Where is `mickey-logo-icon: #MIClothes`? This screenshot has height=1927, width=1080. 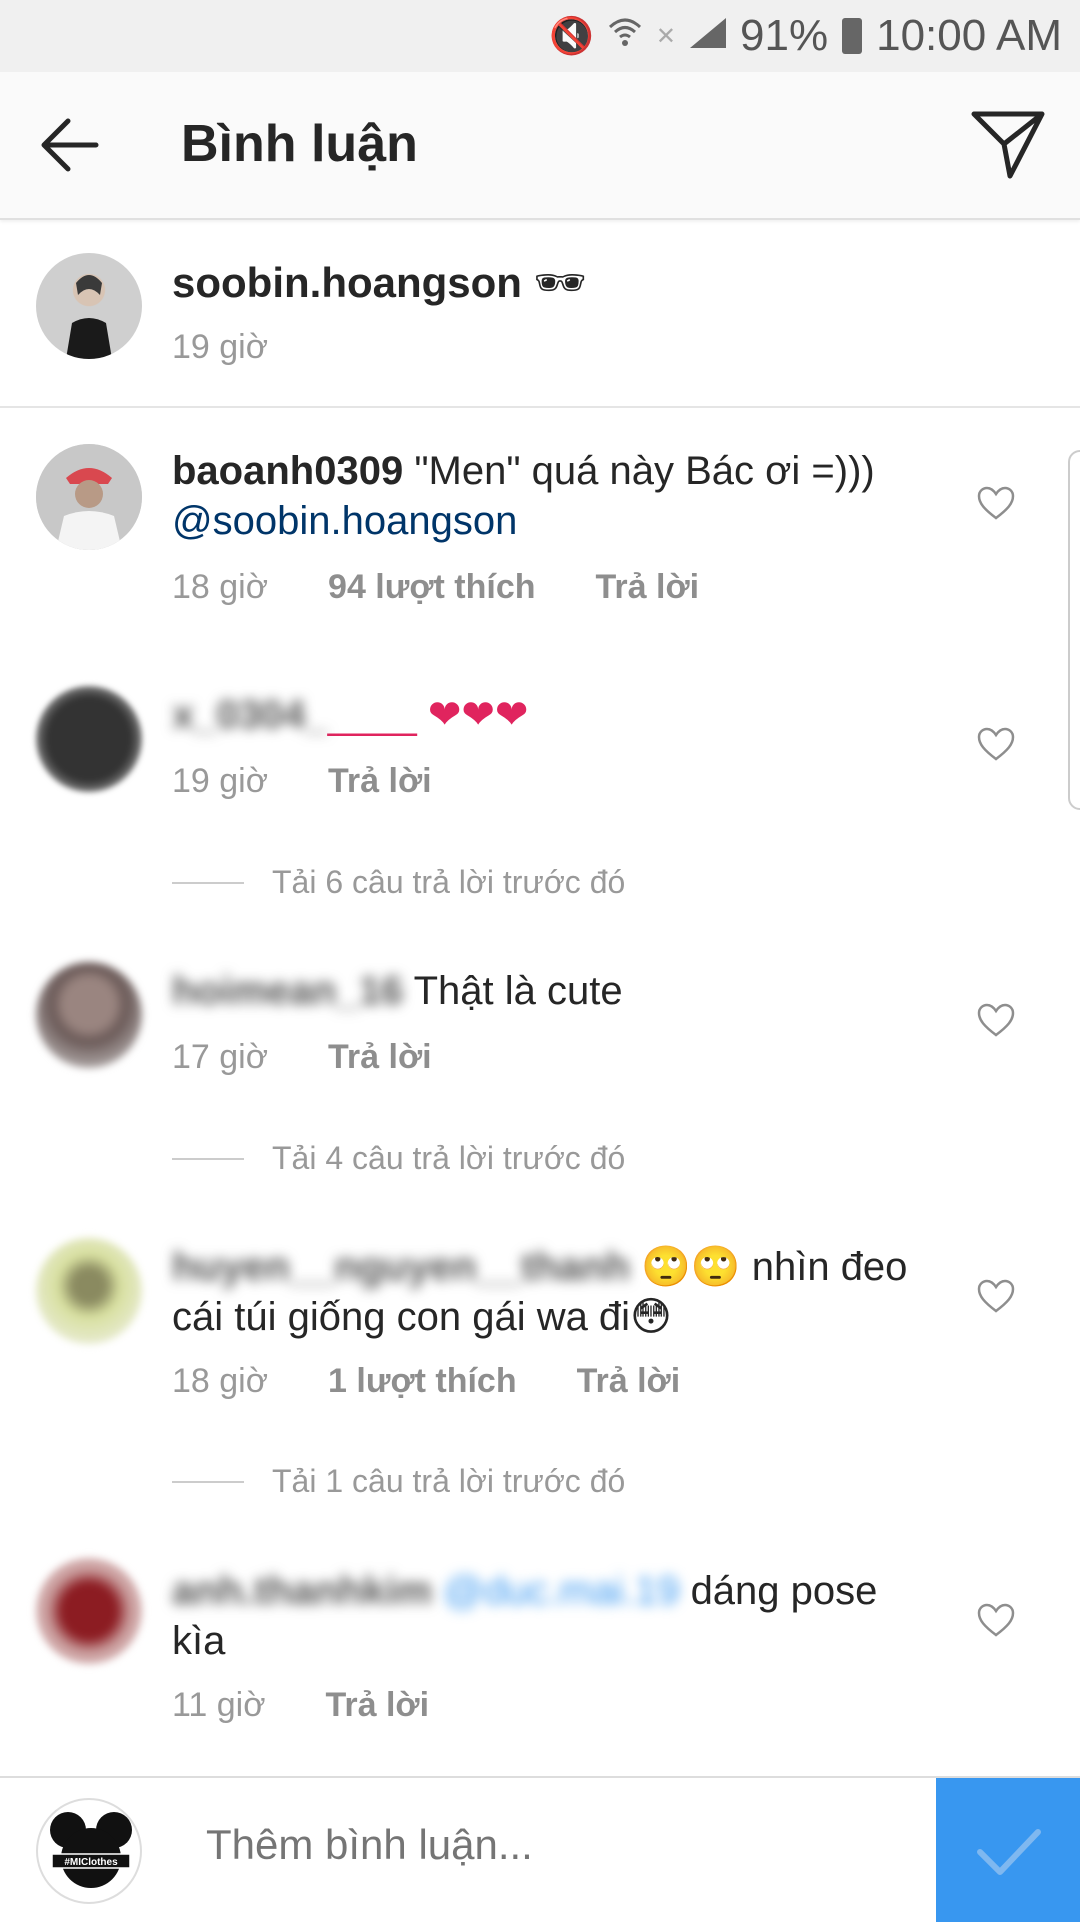
mickey-logo-icon: #MIClothes is located at coordinates (91, 1850).